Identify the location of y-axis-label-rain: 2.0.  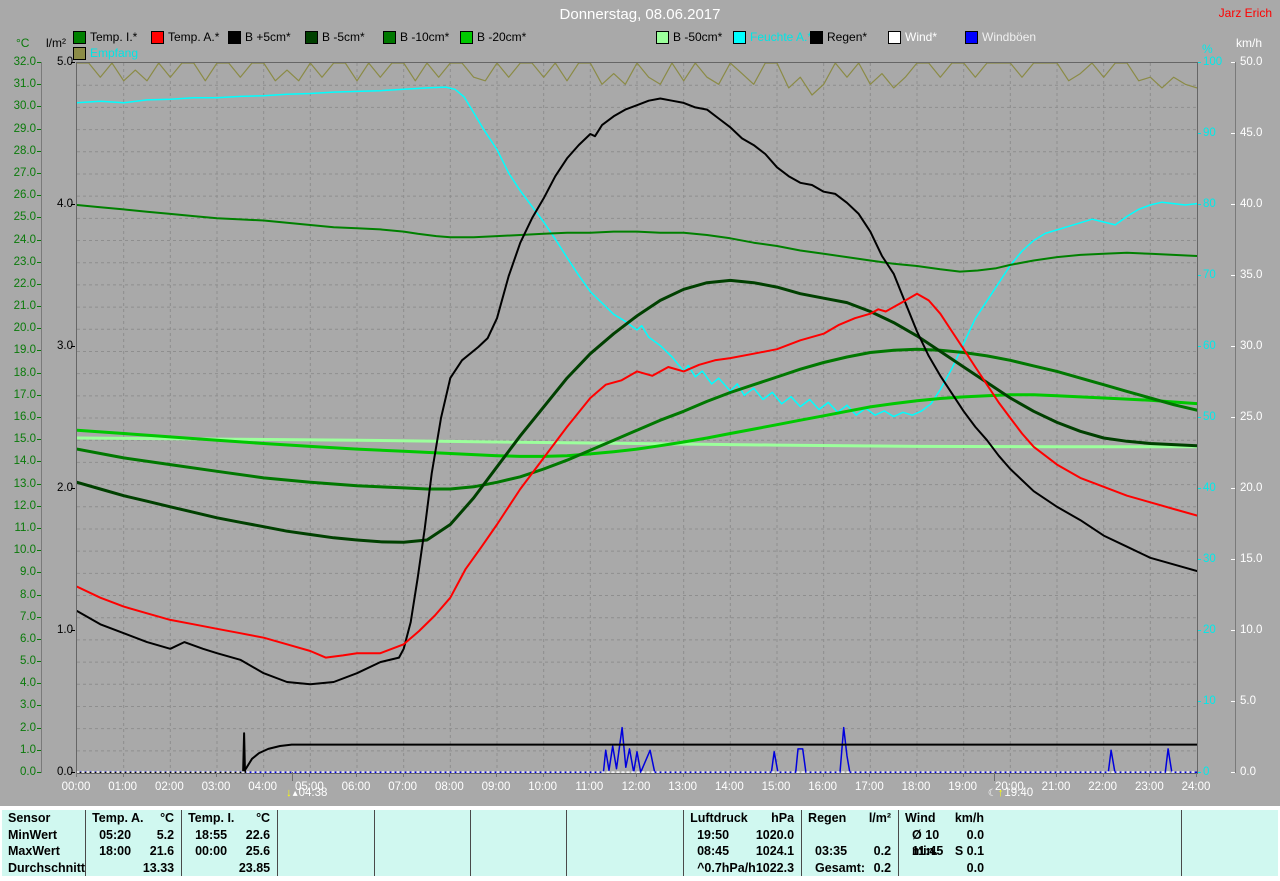
(65, 488).